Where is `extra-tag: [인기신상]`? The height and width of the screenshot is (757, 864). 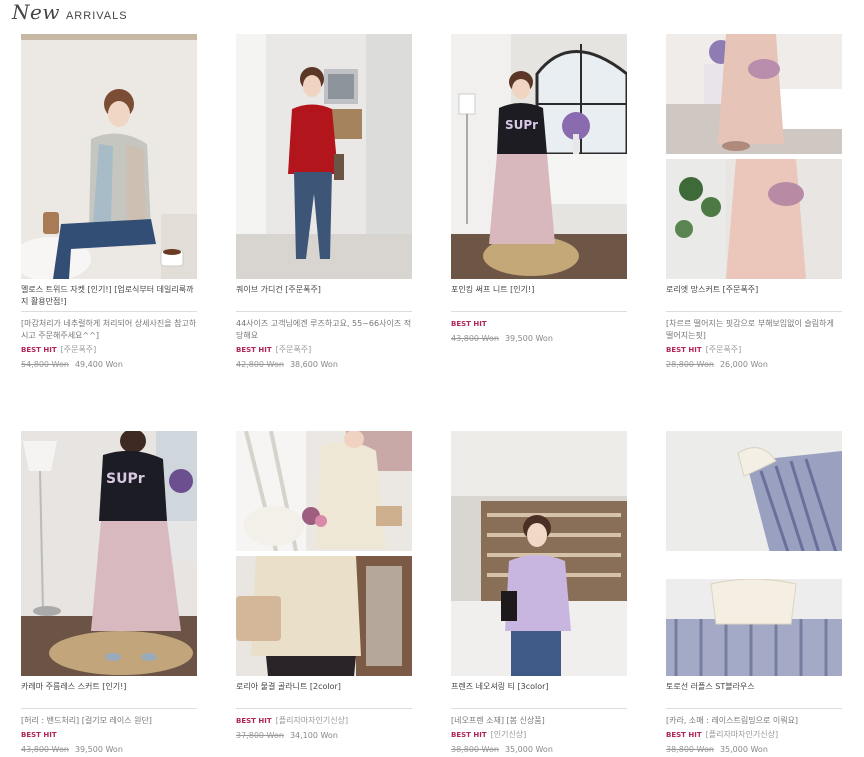
extra-tag: [인기신상] is located at coordinates (508, 734).